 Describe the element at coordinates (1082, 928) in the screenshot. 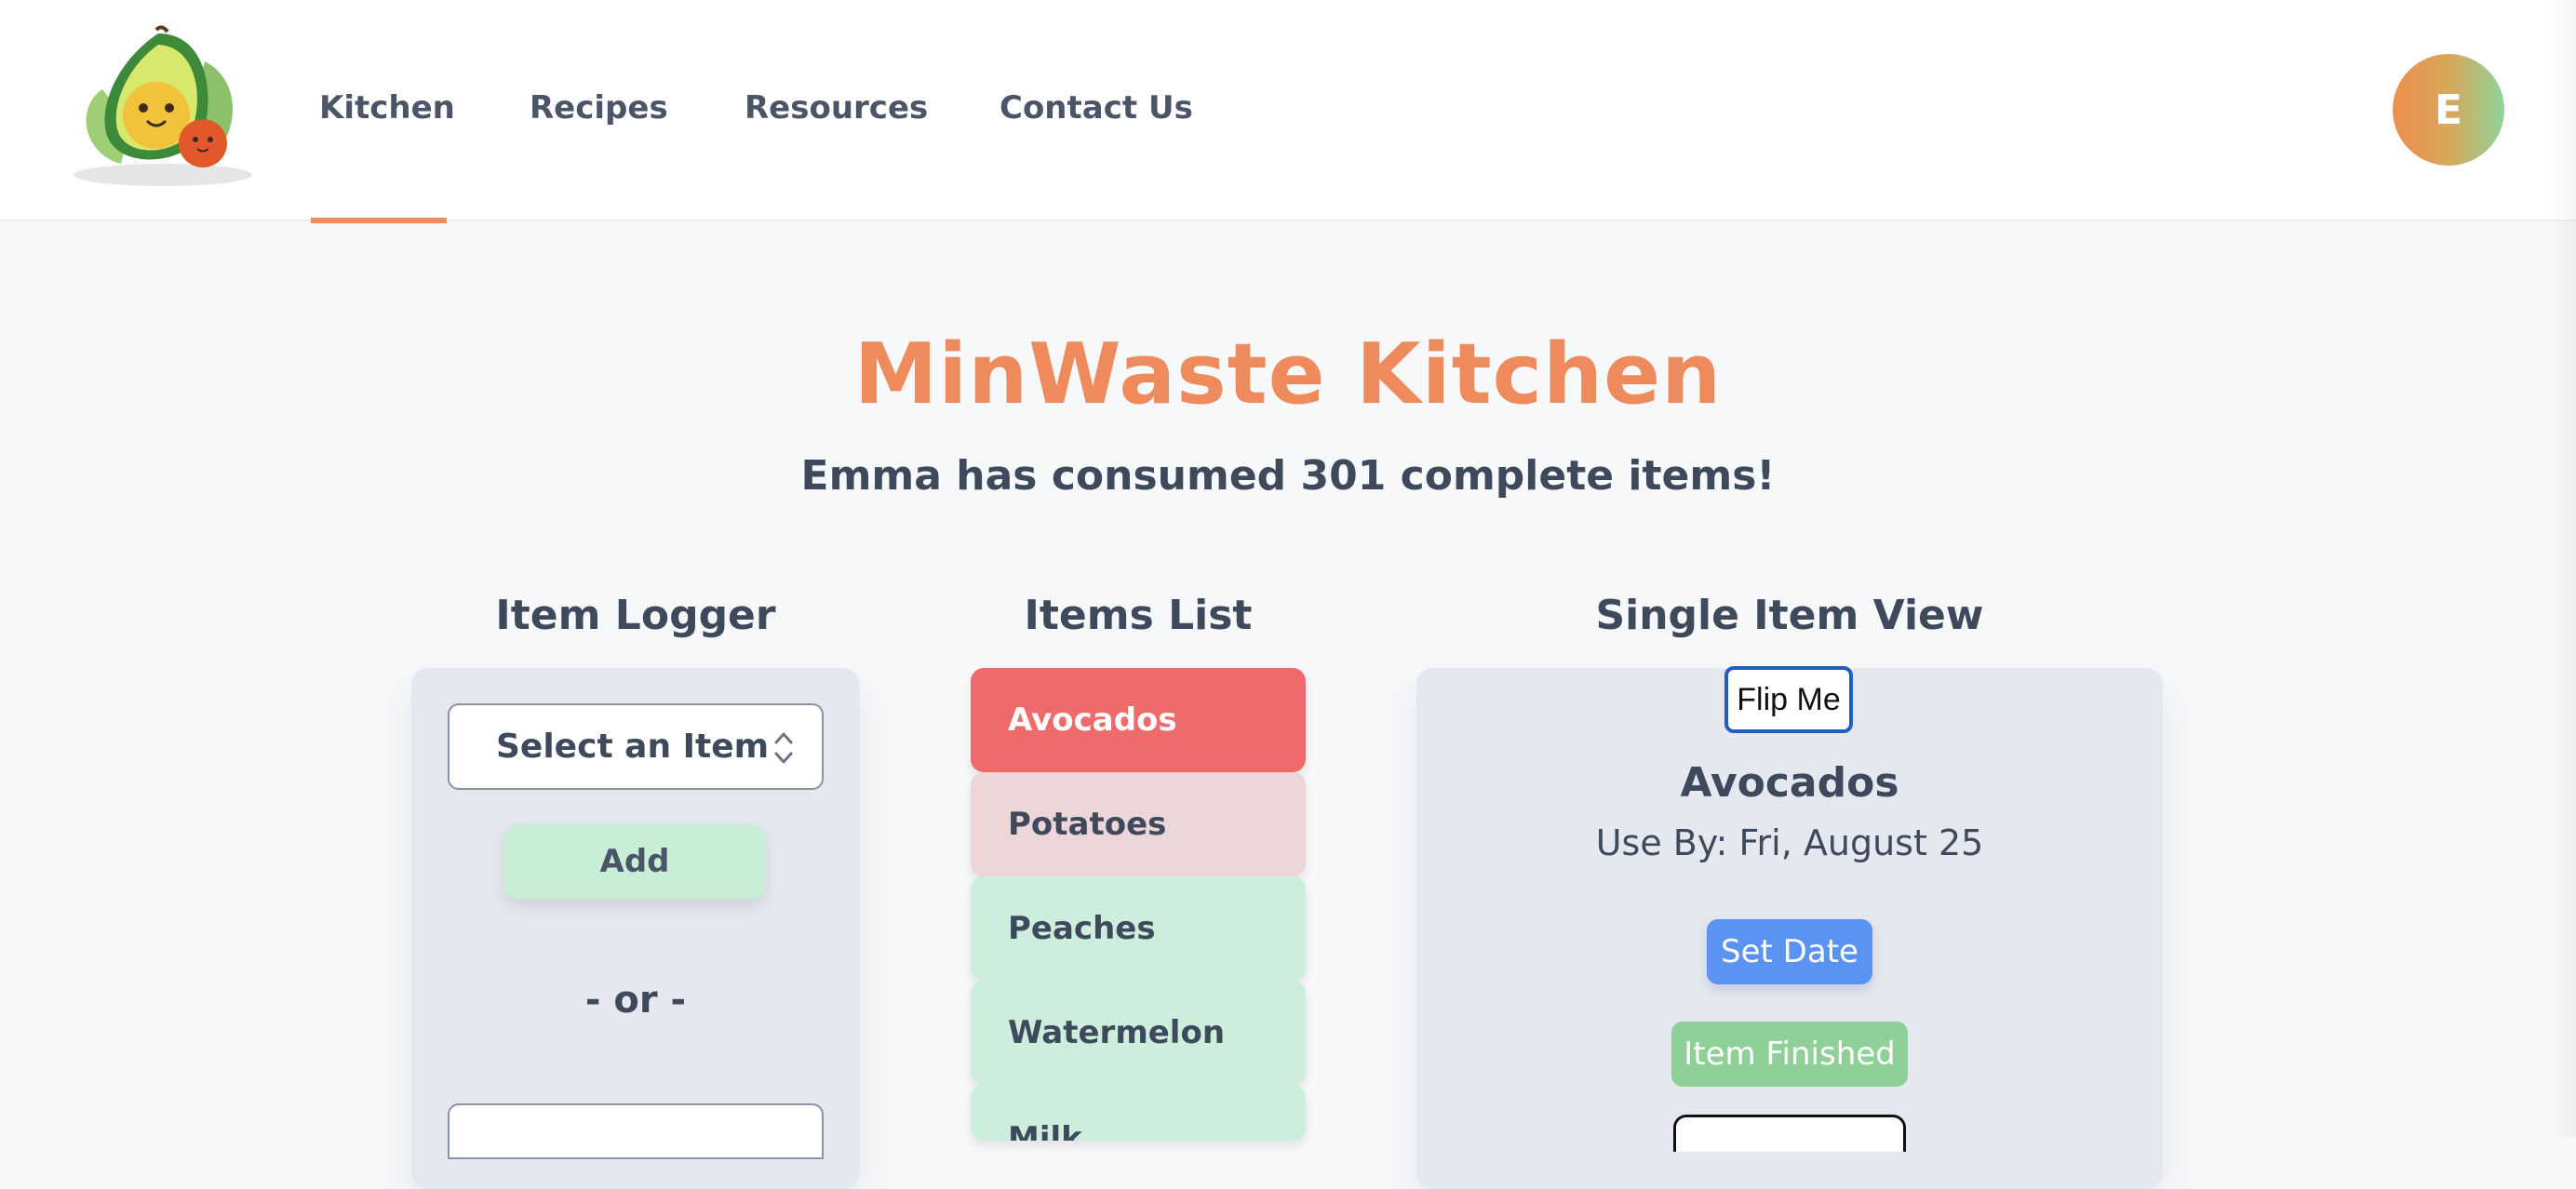

I see `list-item-label: Peaches` at that location.